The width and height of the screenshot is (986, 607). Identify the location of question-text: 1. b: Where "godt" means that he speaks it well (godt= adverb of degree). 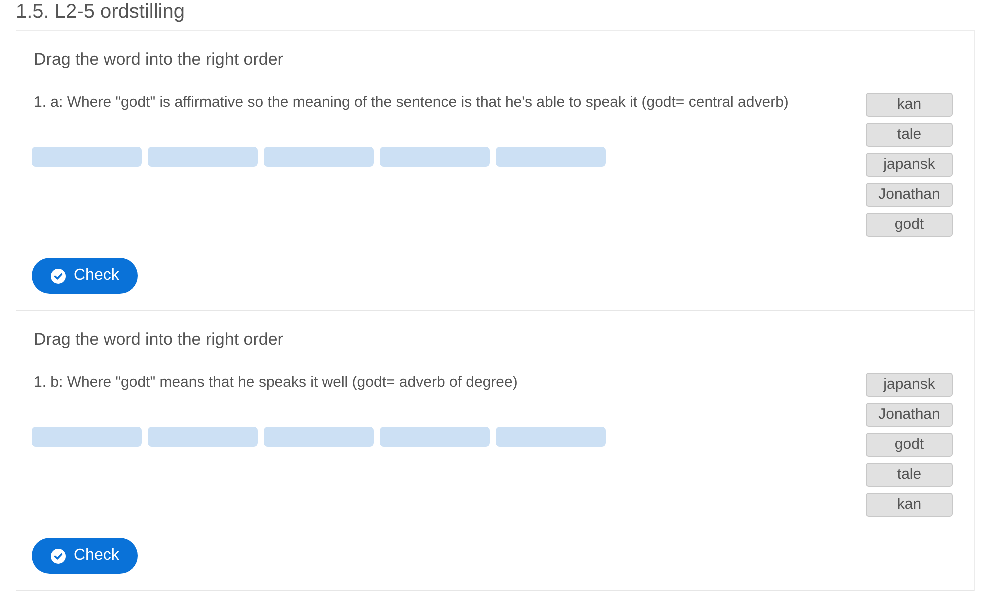
(276, 383).